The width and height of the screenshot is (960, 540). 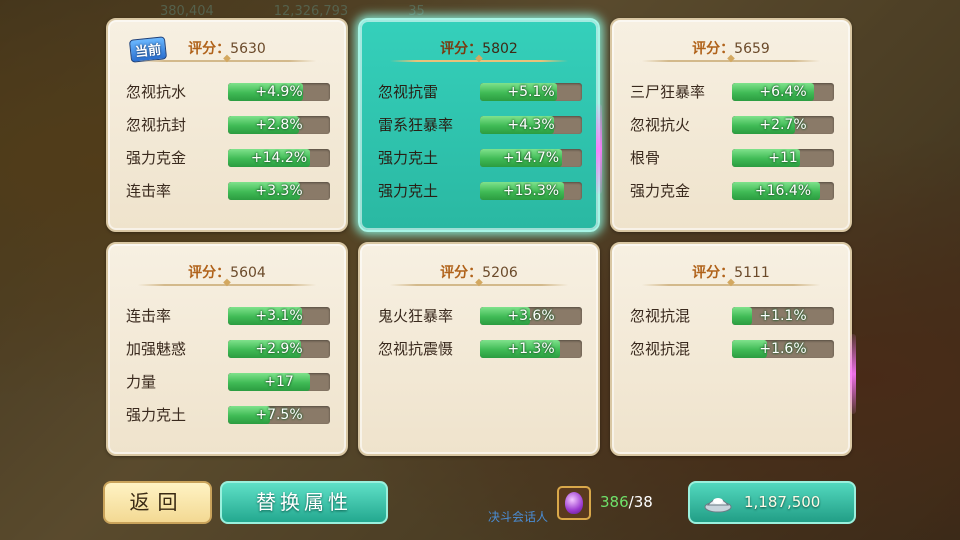 What do you see at coordinates (304, 502) in the screenshot?
I see `replace-attributes-button: 替换属性` at bounding box center [304, 502].